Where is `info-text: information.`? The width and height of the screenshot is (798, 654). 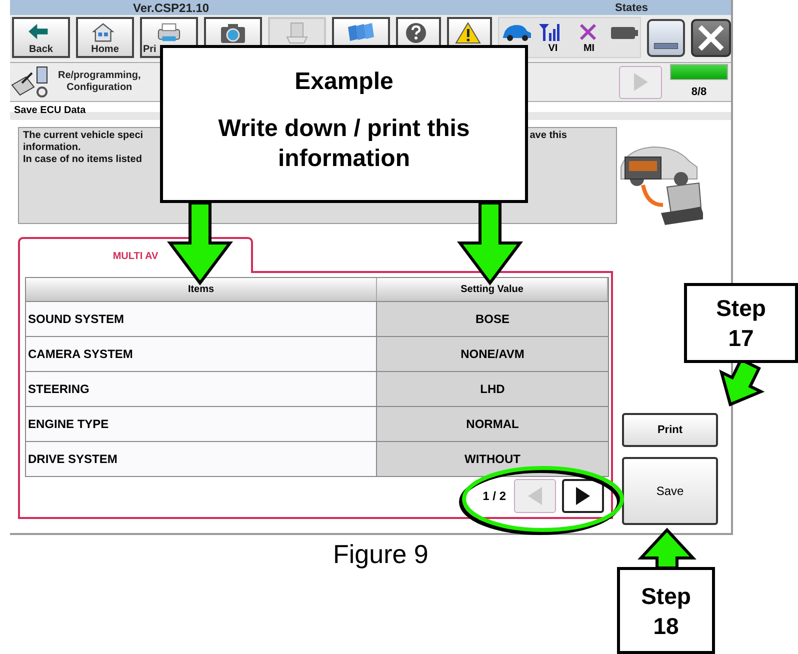 info-text: information. is located at coordinates (52, 148).